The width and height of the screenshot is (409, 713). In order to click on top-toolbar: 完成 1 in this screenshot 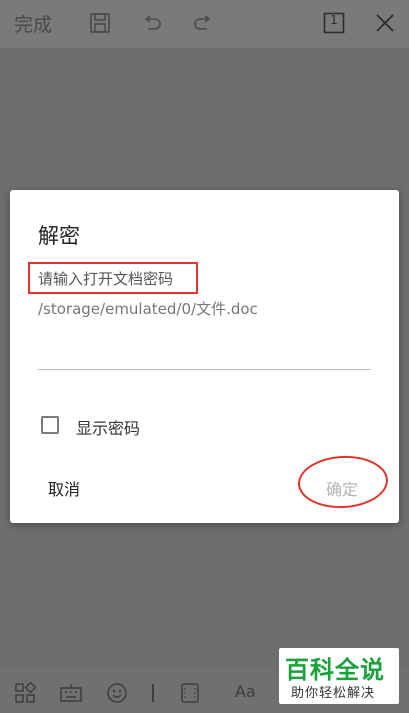, I will do `click(204, 24)`.